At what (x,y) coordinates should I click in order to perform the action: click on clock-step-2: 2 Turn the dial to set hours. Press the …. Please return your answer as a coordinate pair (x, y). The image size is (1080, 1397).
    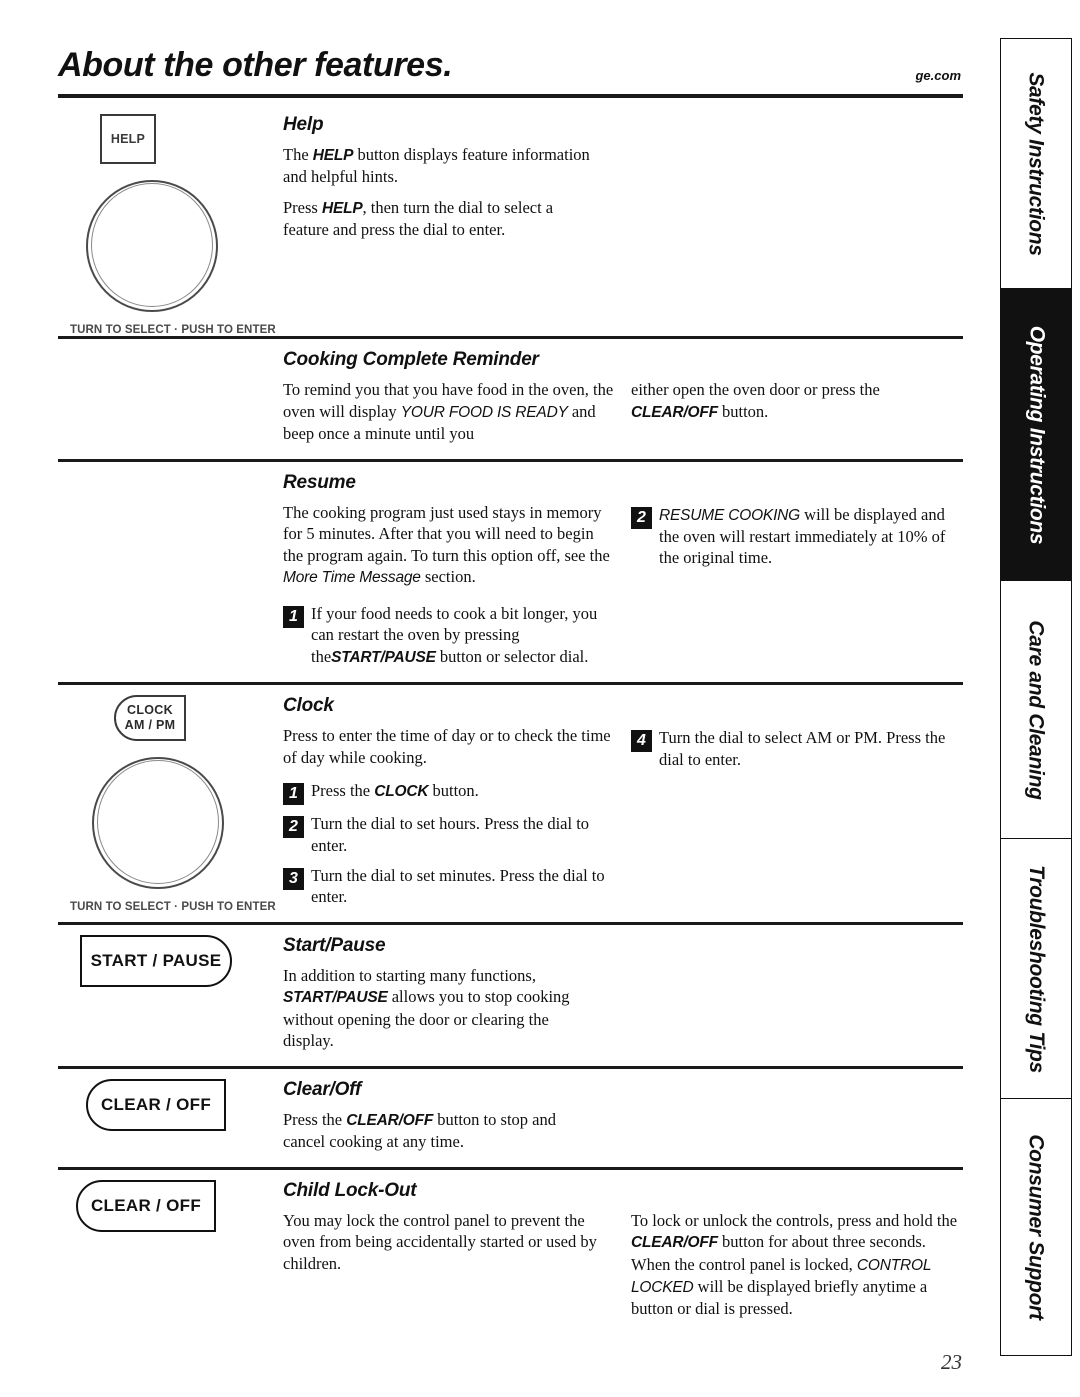
    Looking at the image, I should click on (449, 834).